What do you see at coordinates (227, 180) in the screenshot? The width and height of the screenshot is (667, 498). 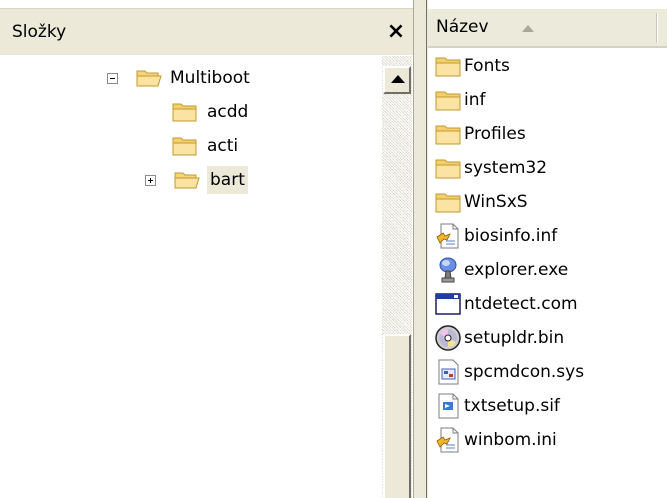 I see `tree-item-label-selected: bart` at bounding box center [227, 180].